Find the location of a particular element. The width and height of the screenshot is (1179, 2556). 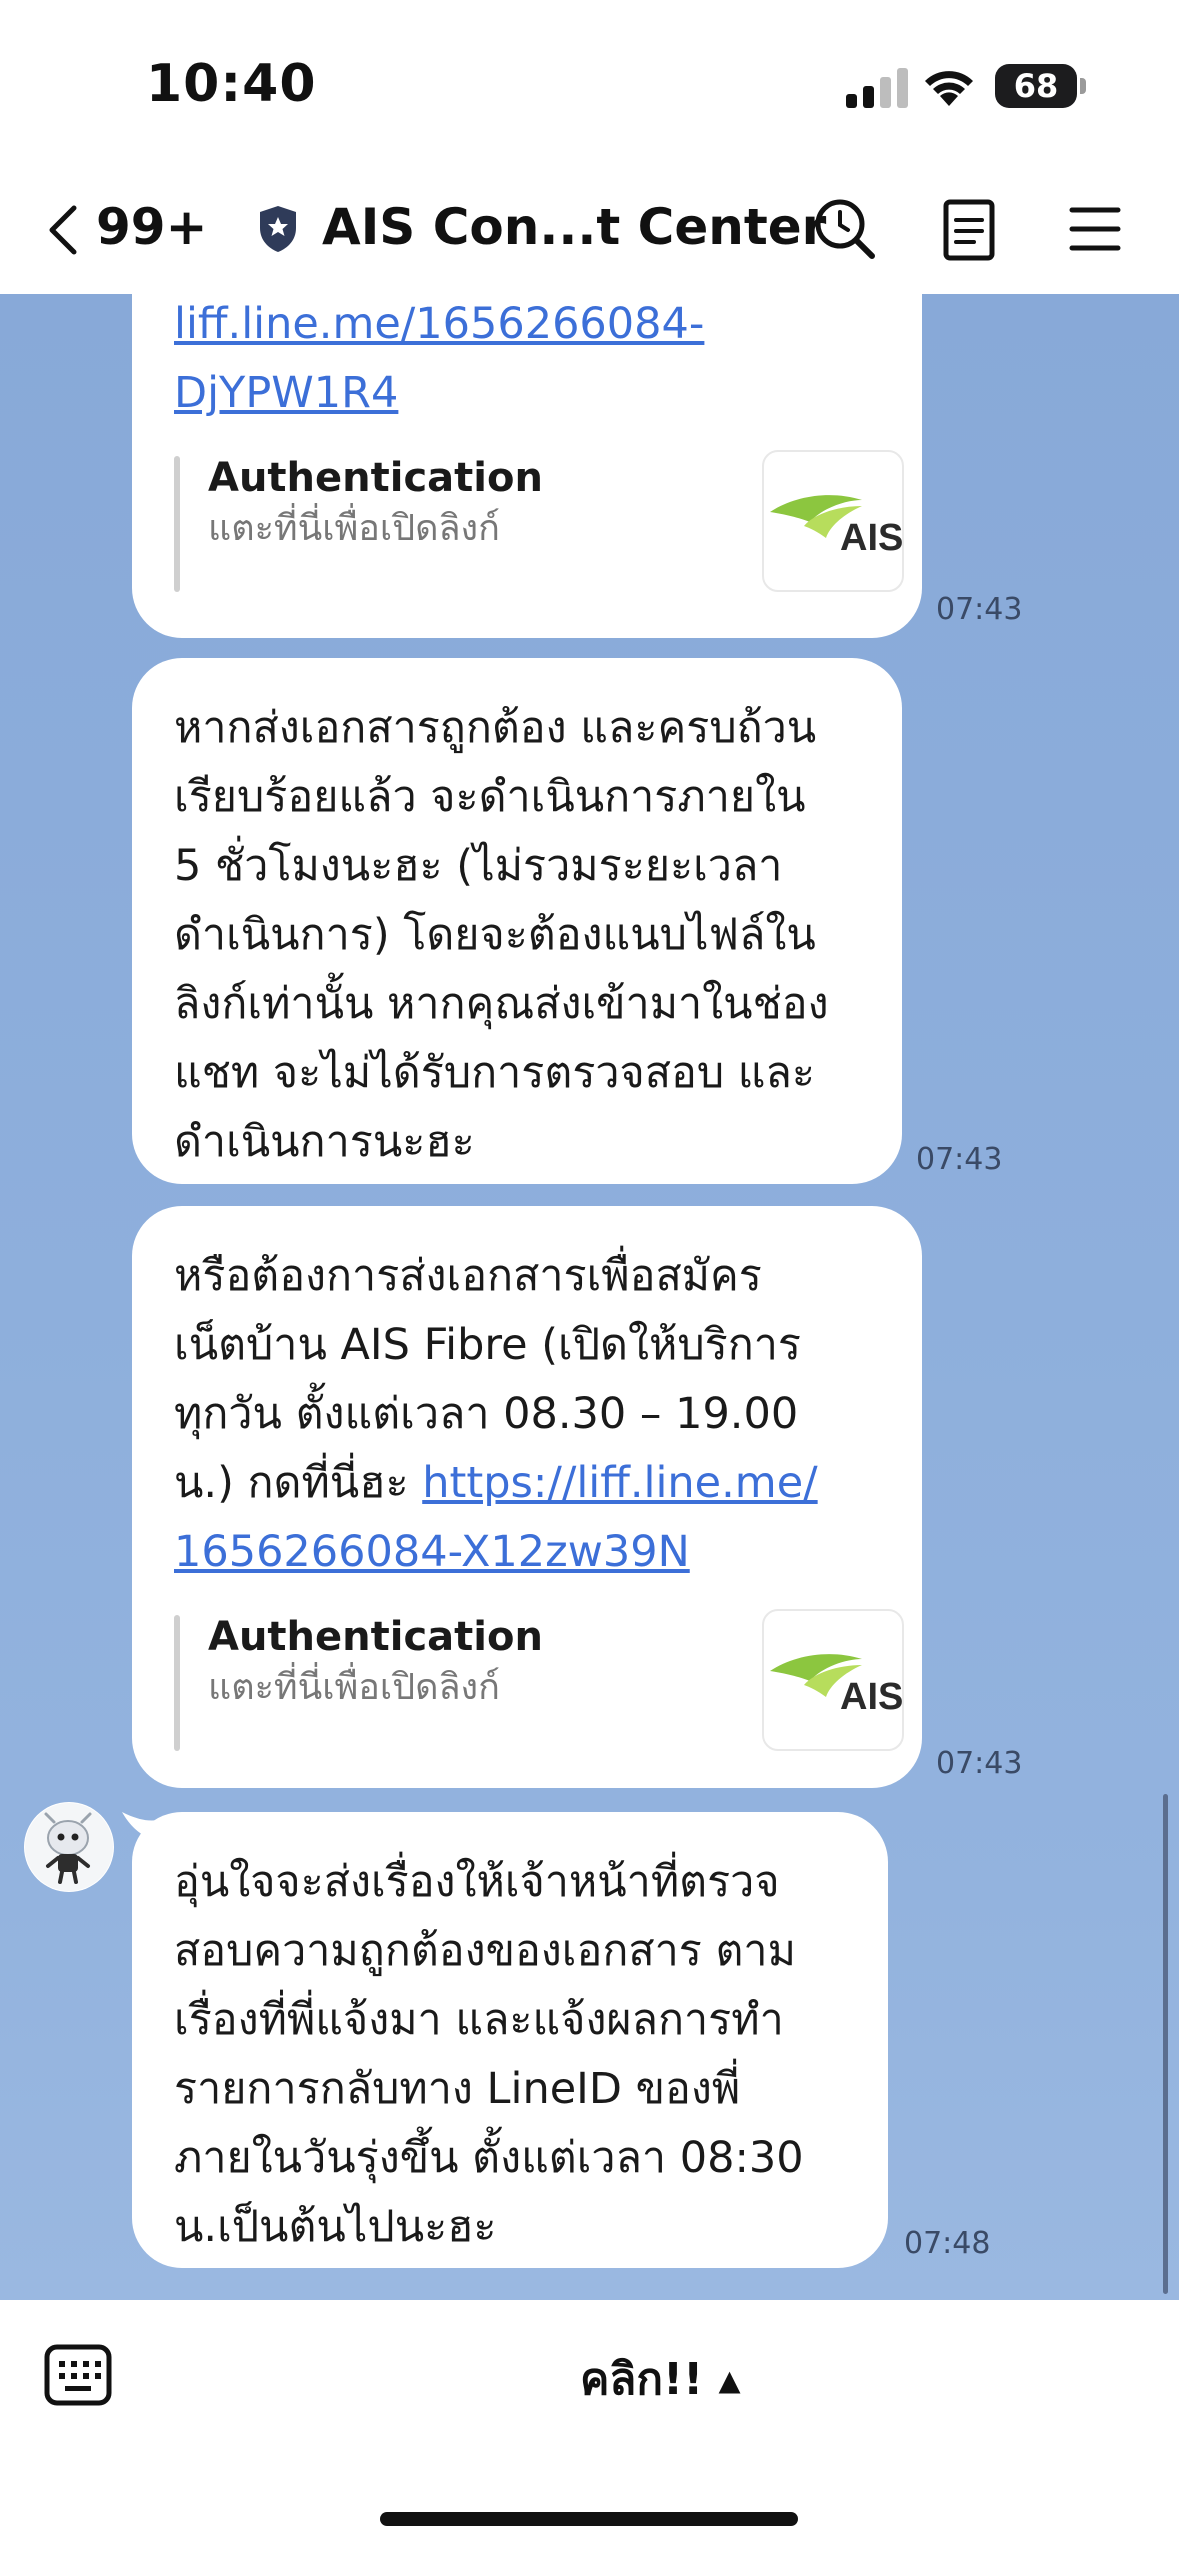

rich-menu-toggle: คลิก!! ▴ is located at coordinates (660, 2379).